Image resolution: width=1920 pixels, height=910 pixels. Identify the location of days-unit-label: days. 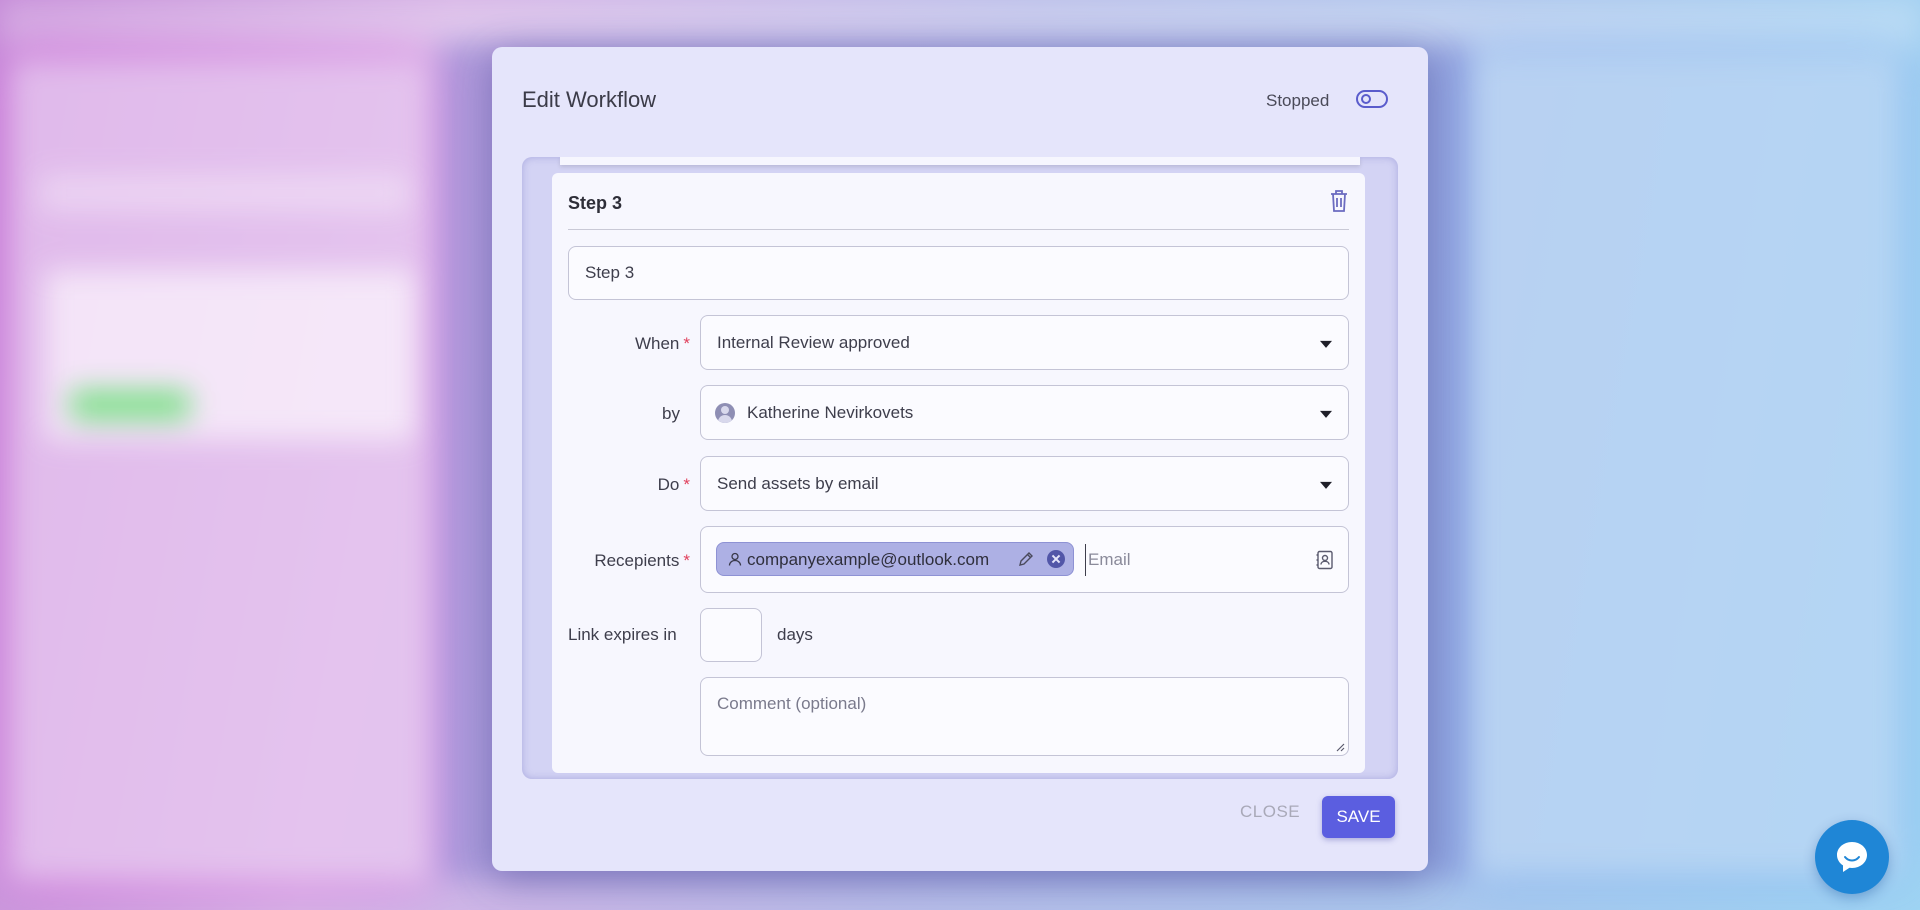
(795, 634).